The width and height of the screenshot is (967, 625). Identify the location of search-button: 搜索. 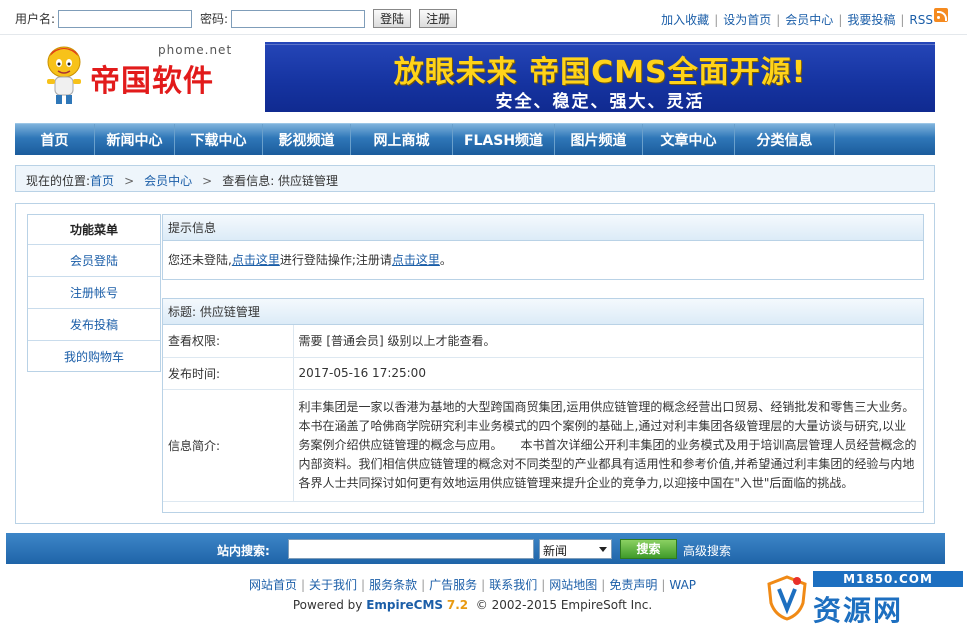
(648, 549).